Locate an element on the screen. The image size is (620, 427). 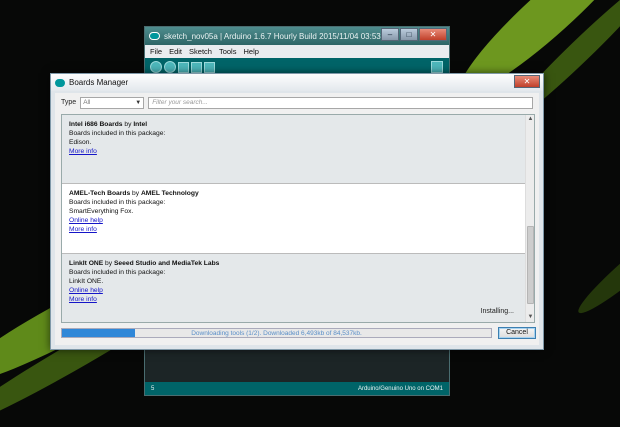
dialog-close-button: ✕ is located at coordinates (527, 81).